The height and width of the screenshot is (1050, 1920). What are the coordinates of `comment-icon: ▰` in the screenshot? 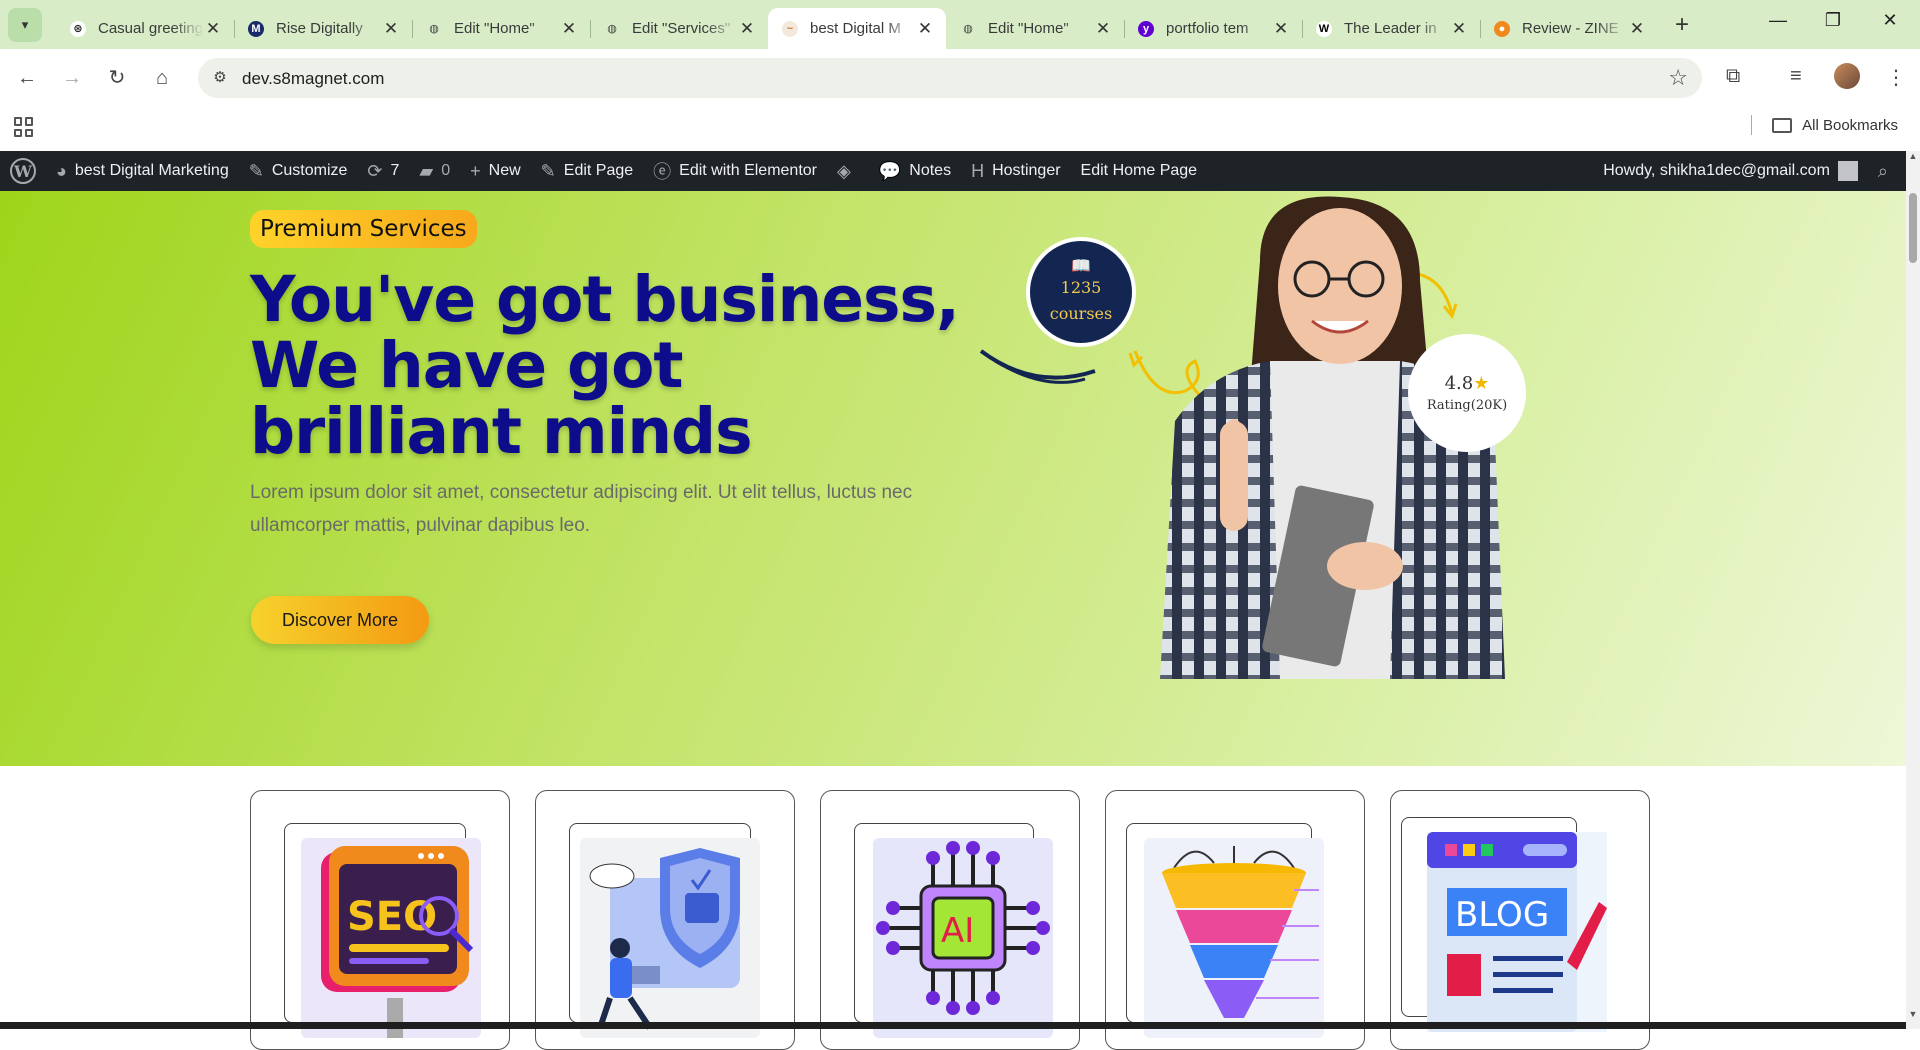 It's located at (426, 170).